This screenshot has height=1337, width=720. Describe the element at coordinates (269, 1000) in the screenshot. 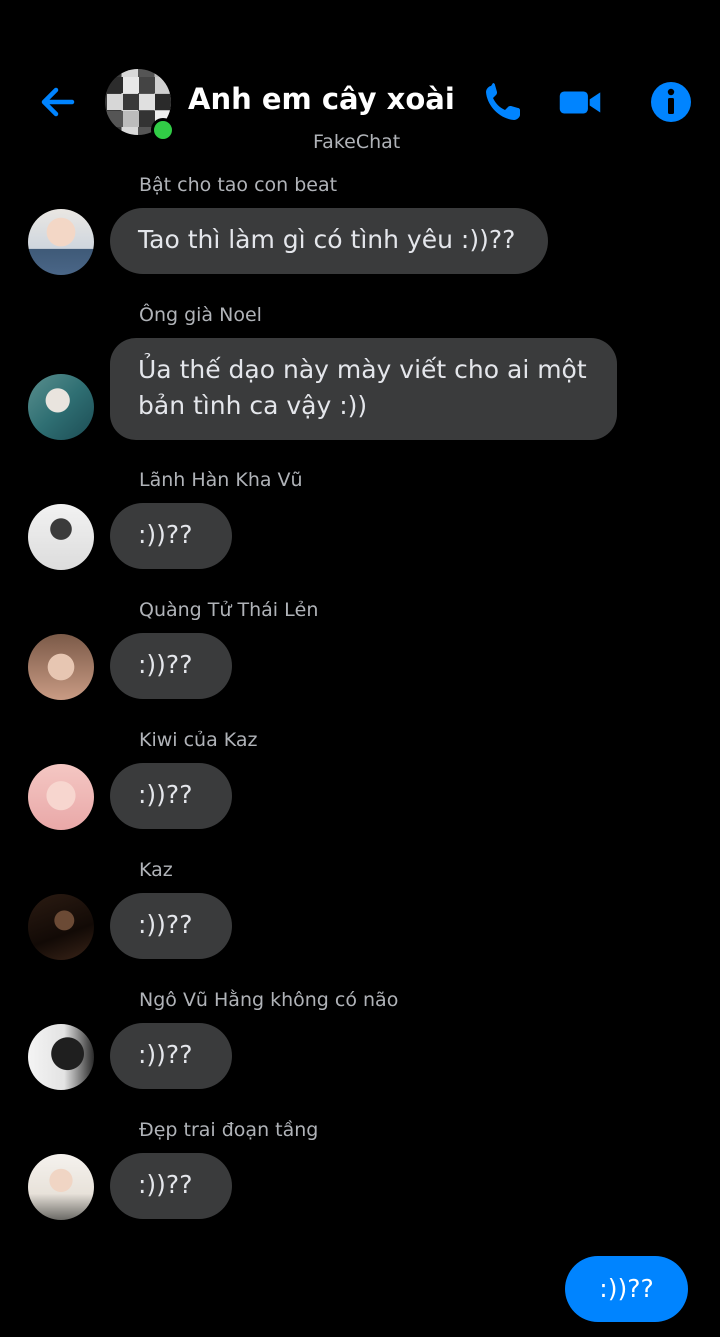

I see `sender-name: Ngô Vũ Hằng không có não` at that location.